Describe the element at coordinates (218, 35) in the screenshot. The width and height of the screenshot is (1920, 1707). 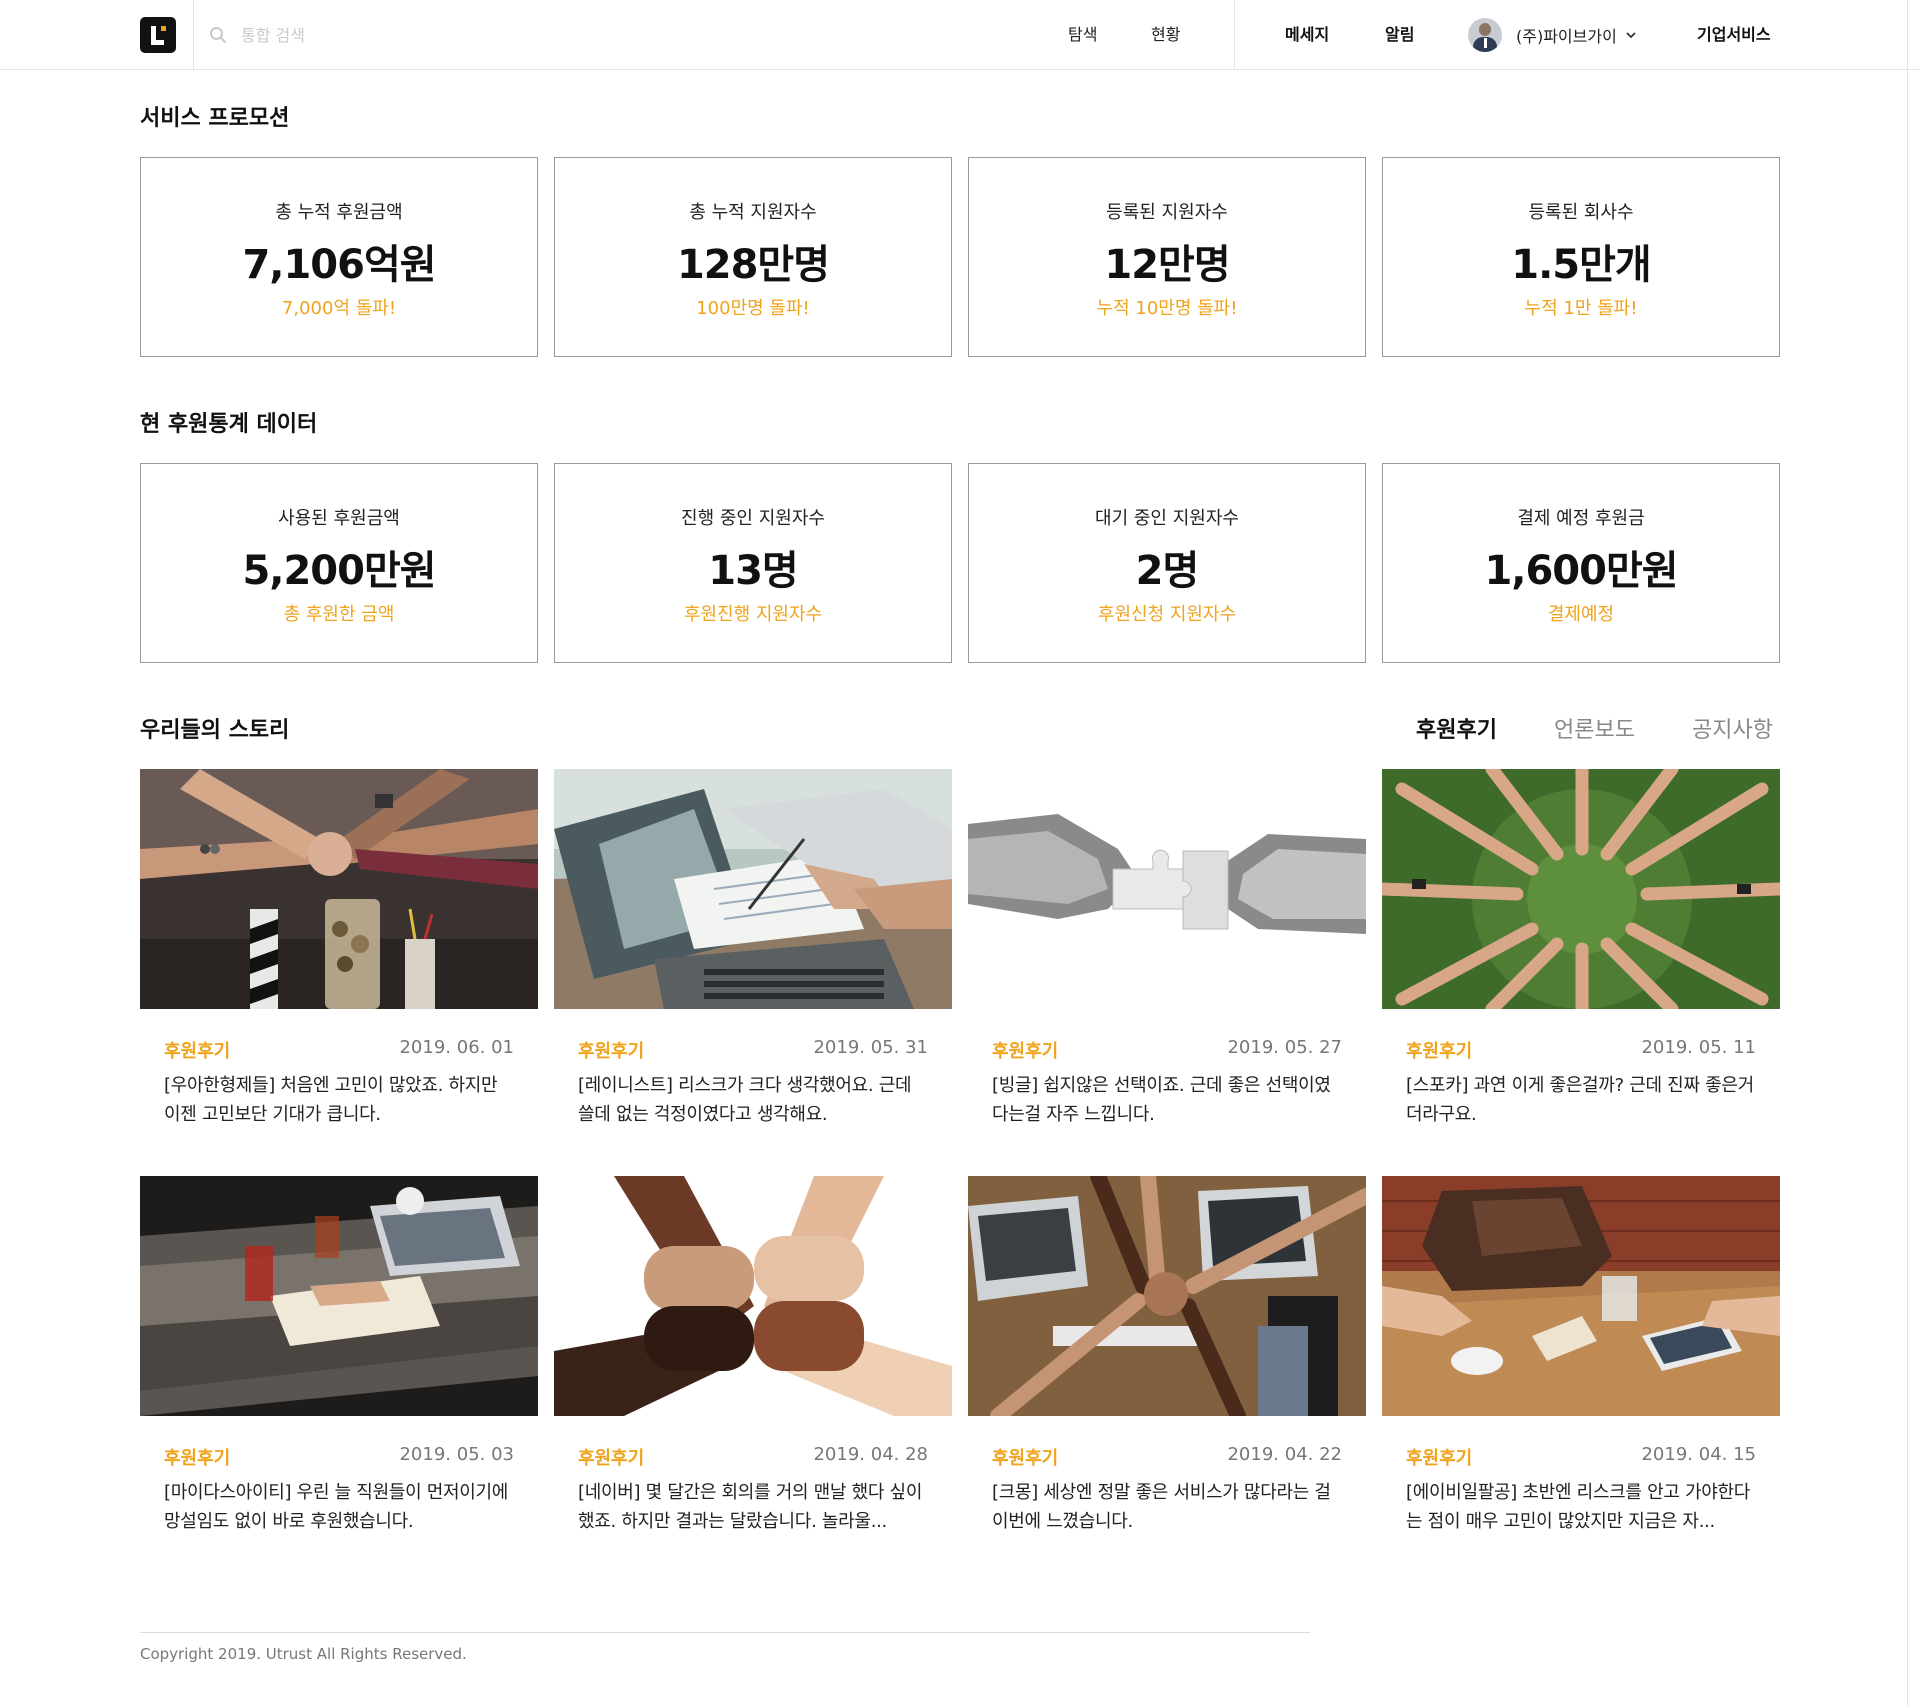
I see `search-icon` at that location.